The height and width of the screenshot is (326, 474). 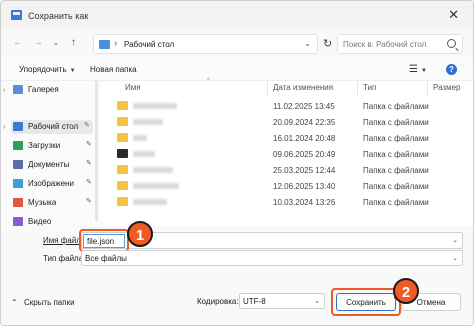 What do you see at coordinates (287, 138) in the screenshot?
I see `file-row: 16.01.2024 20:48 Папка с файлами` at bounding box center [287, 138].